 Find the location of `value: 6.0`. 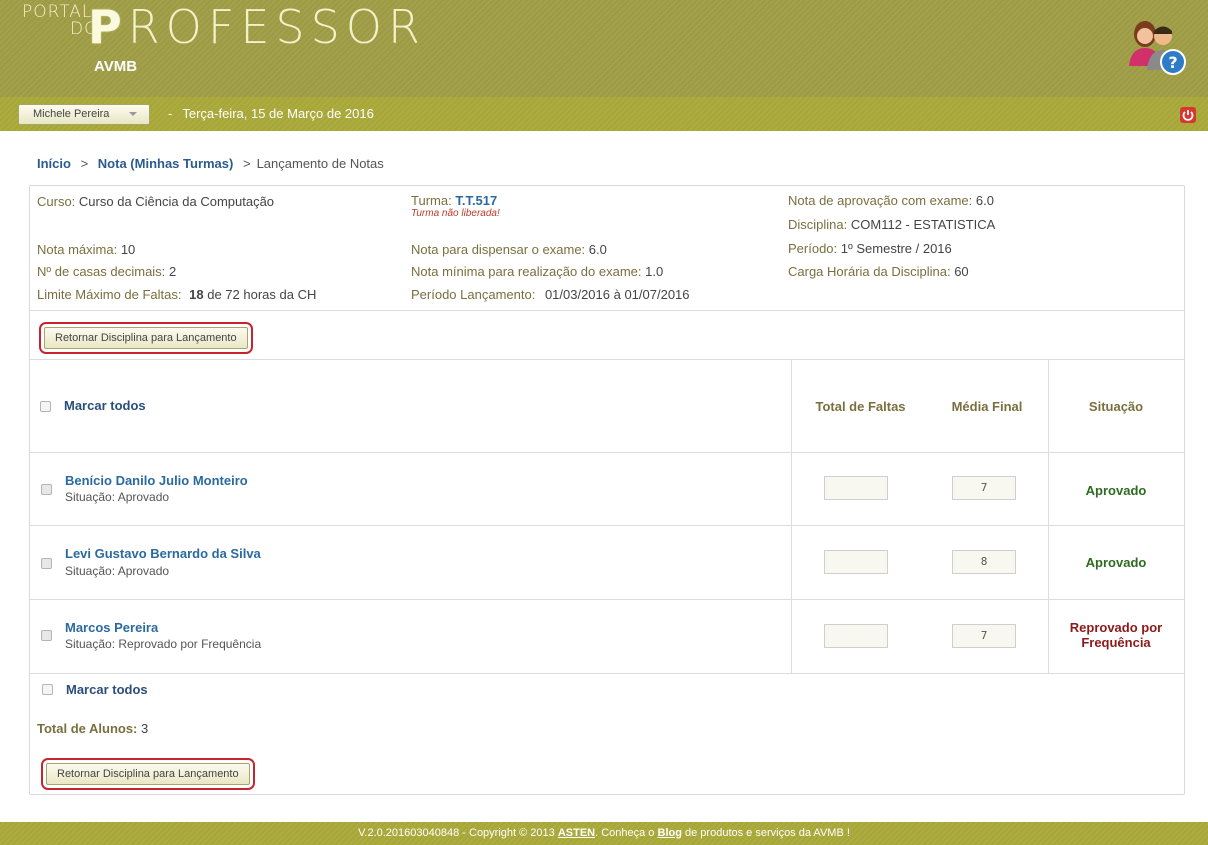

value: 6.0 is located at coordinates (984, 200).